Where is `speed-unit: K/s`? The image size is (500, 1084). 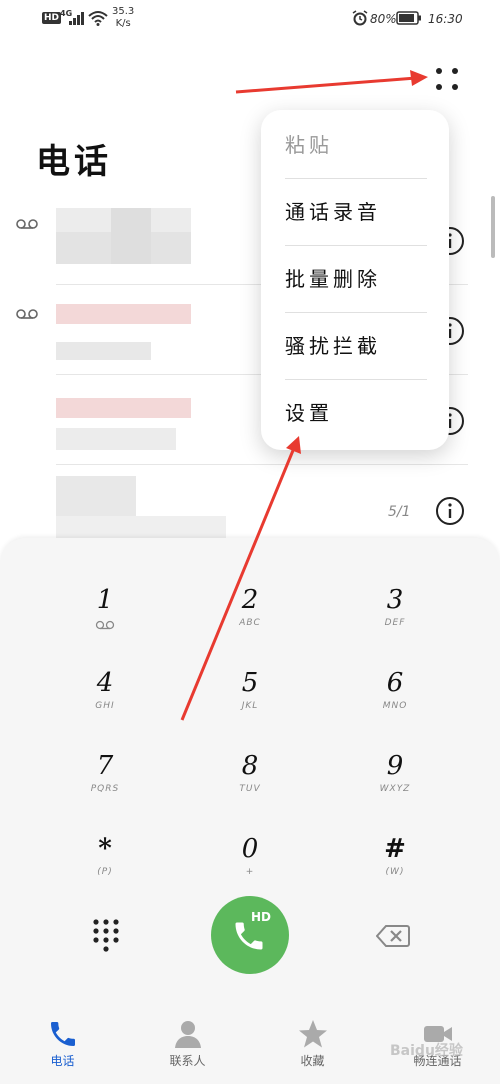 speed-unit: K/s is located at coordinates (123, 23).